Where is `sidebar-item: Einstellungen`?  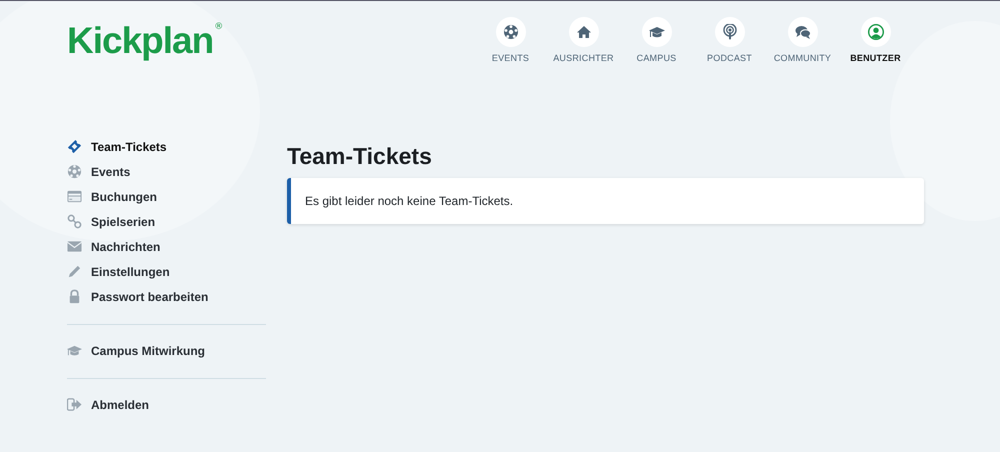 sidebar-item: Einstellungen is located at coordinates (118, 271).